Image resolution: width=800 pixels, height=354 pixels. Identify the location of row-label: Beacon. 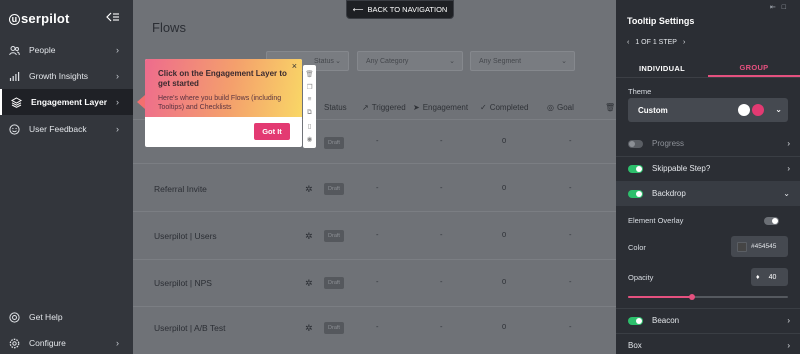
(666, 320).